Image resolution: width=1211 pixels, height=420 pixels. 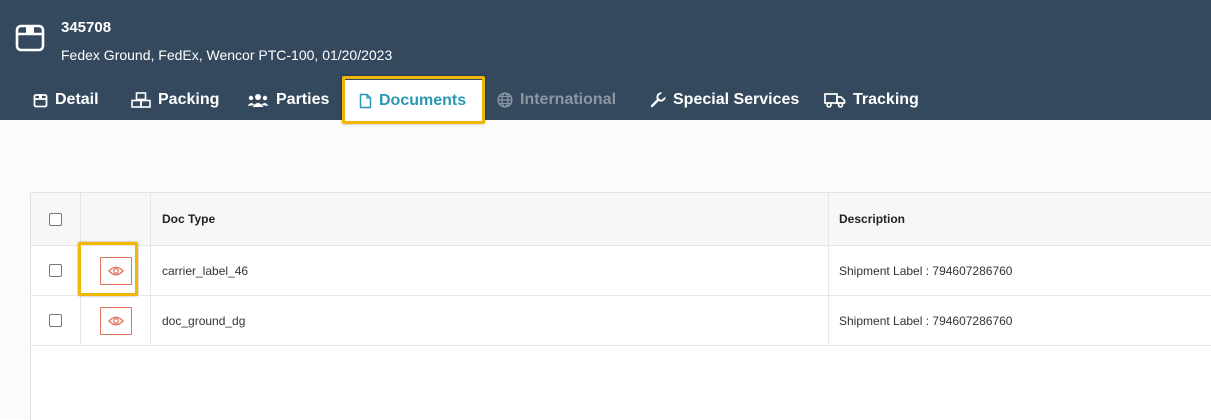 I want to click on tab-documents-label: Documents, so click(x=423, y=100).